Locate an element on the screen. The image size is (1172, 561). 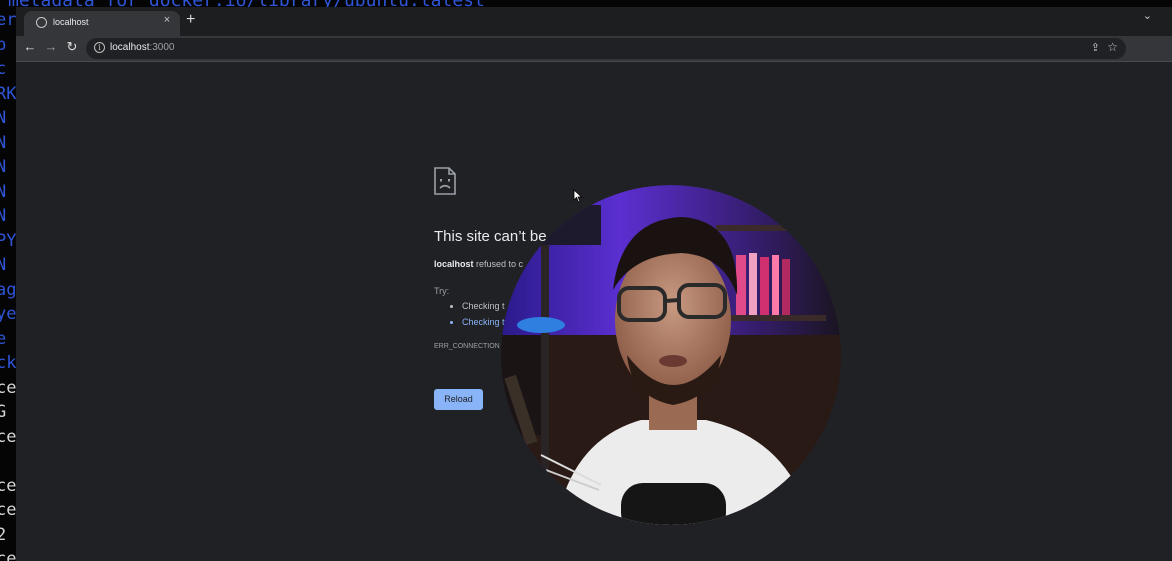
error-title: This site can’t be is located at coordinates (490, 236).